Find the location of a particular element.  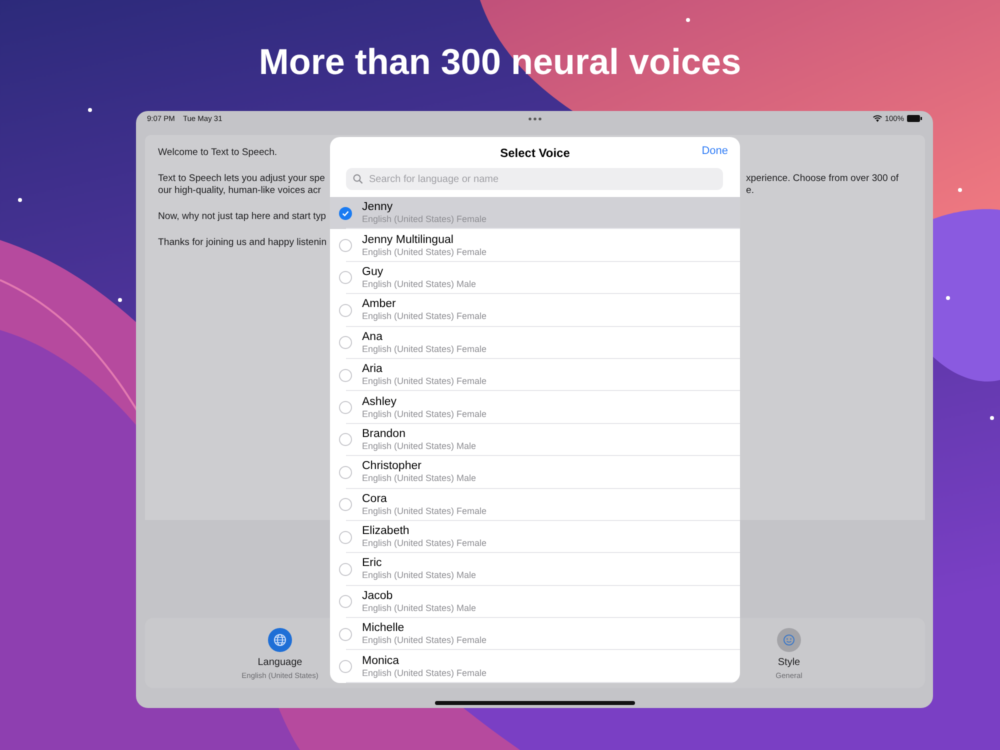

globe-icon is located at coordinates (280, 640).